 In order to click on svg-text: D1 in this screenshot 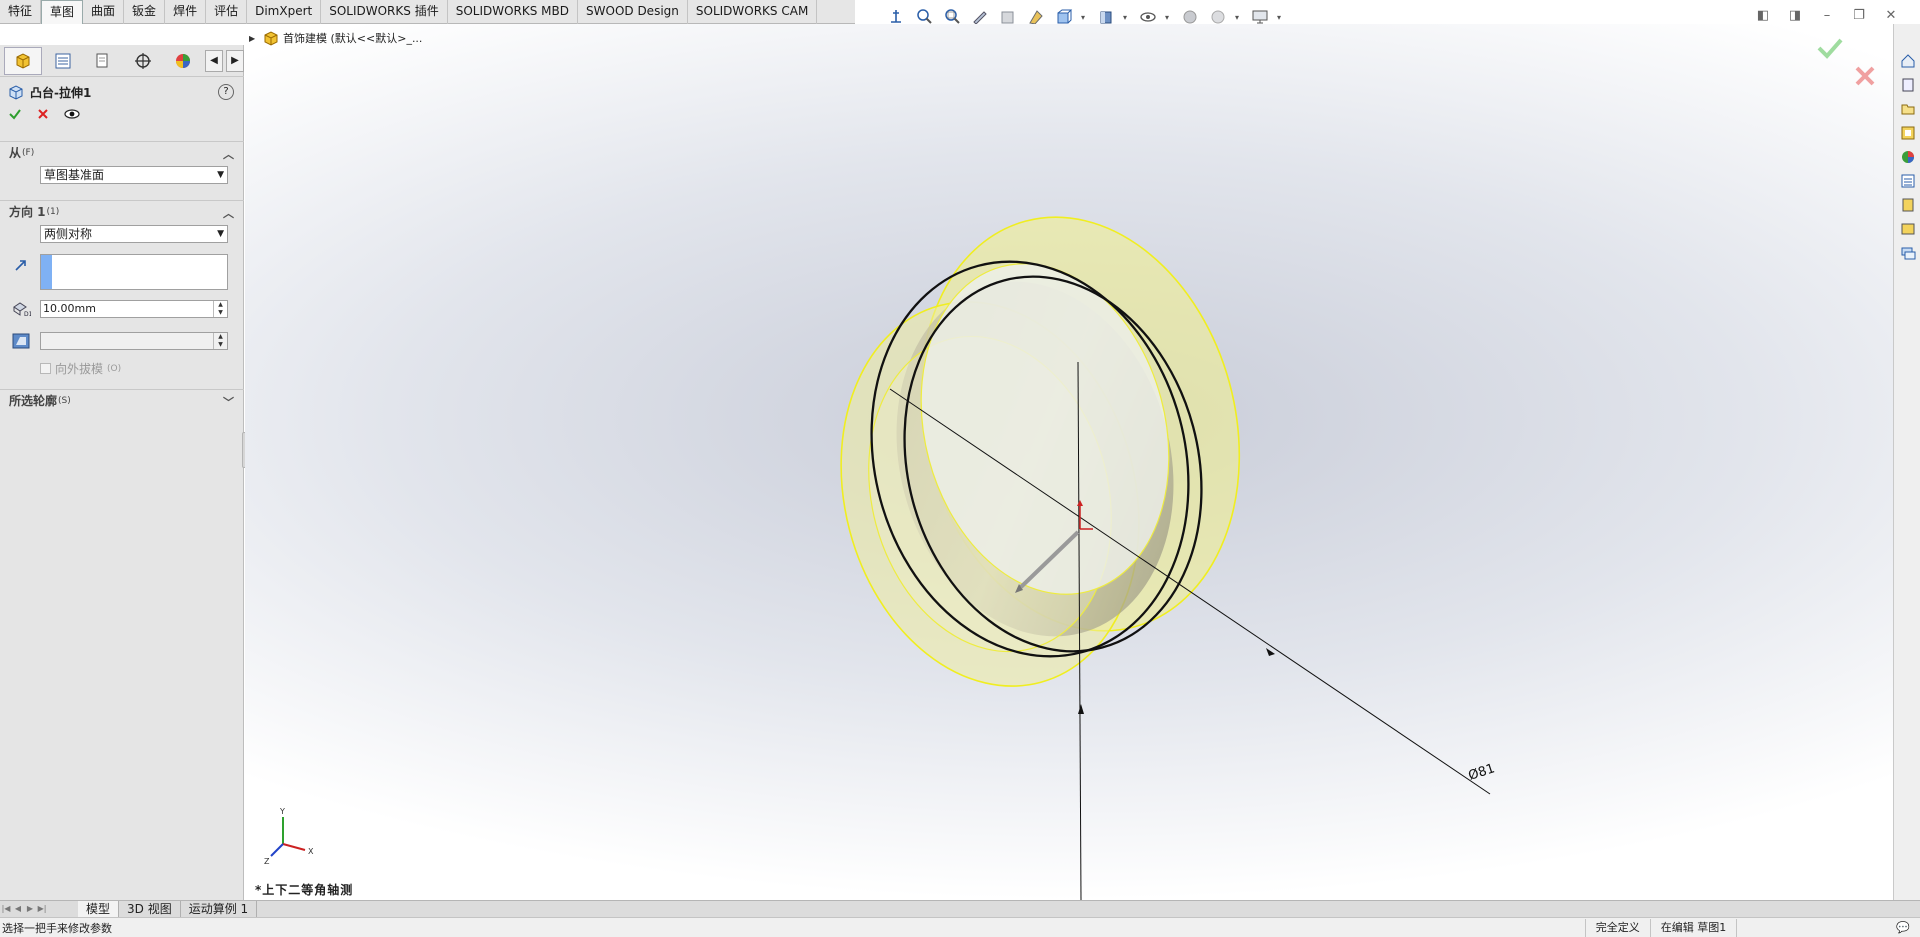, I will do `click(27, 314)`.